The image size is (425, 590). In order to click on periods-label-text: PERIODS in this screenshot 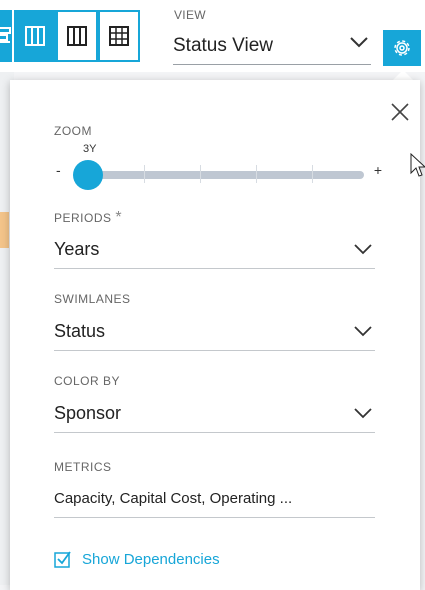, I will do `click(83, 218)`.